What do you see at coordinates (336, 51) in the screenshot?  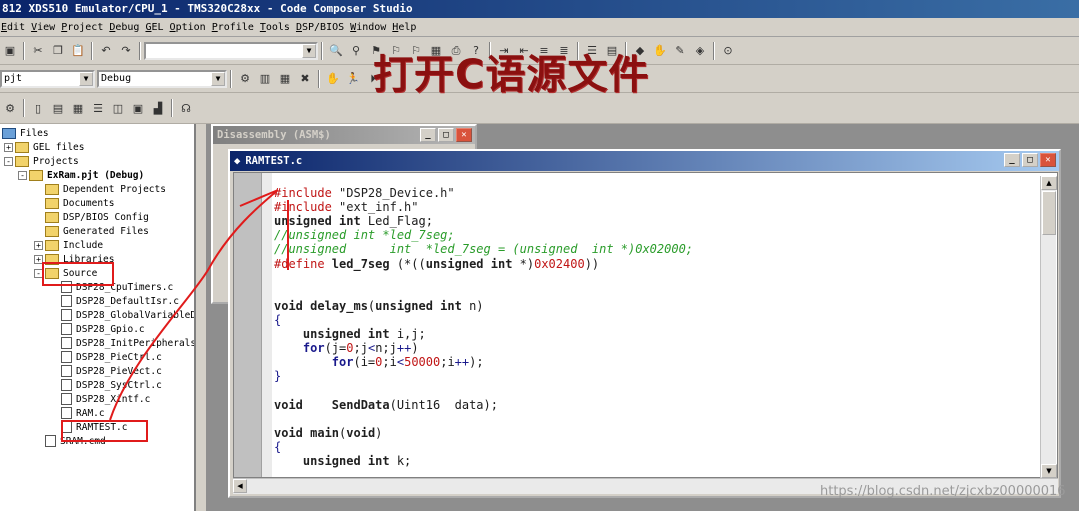 I see `find-icon: 🔍` at bounding box center [336, 51].